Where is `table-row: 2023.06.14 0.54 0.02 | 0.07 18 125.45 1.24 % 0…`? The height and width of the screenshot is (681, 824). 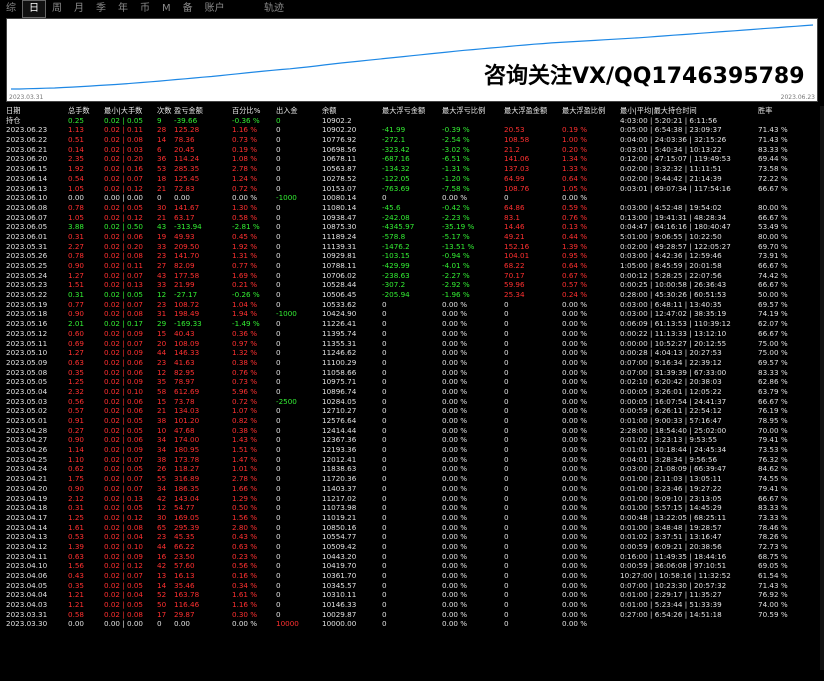
table-row: 2023.06.14 0.54 0.02 | 0.07 18 125.45 1.24 % 0… is located at coordinates (412, 179).